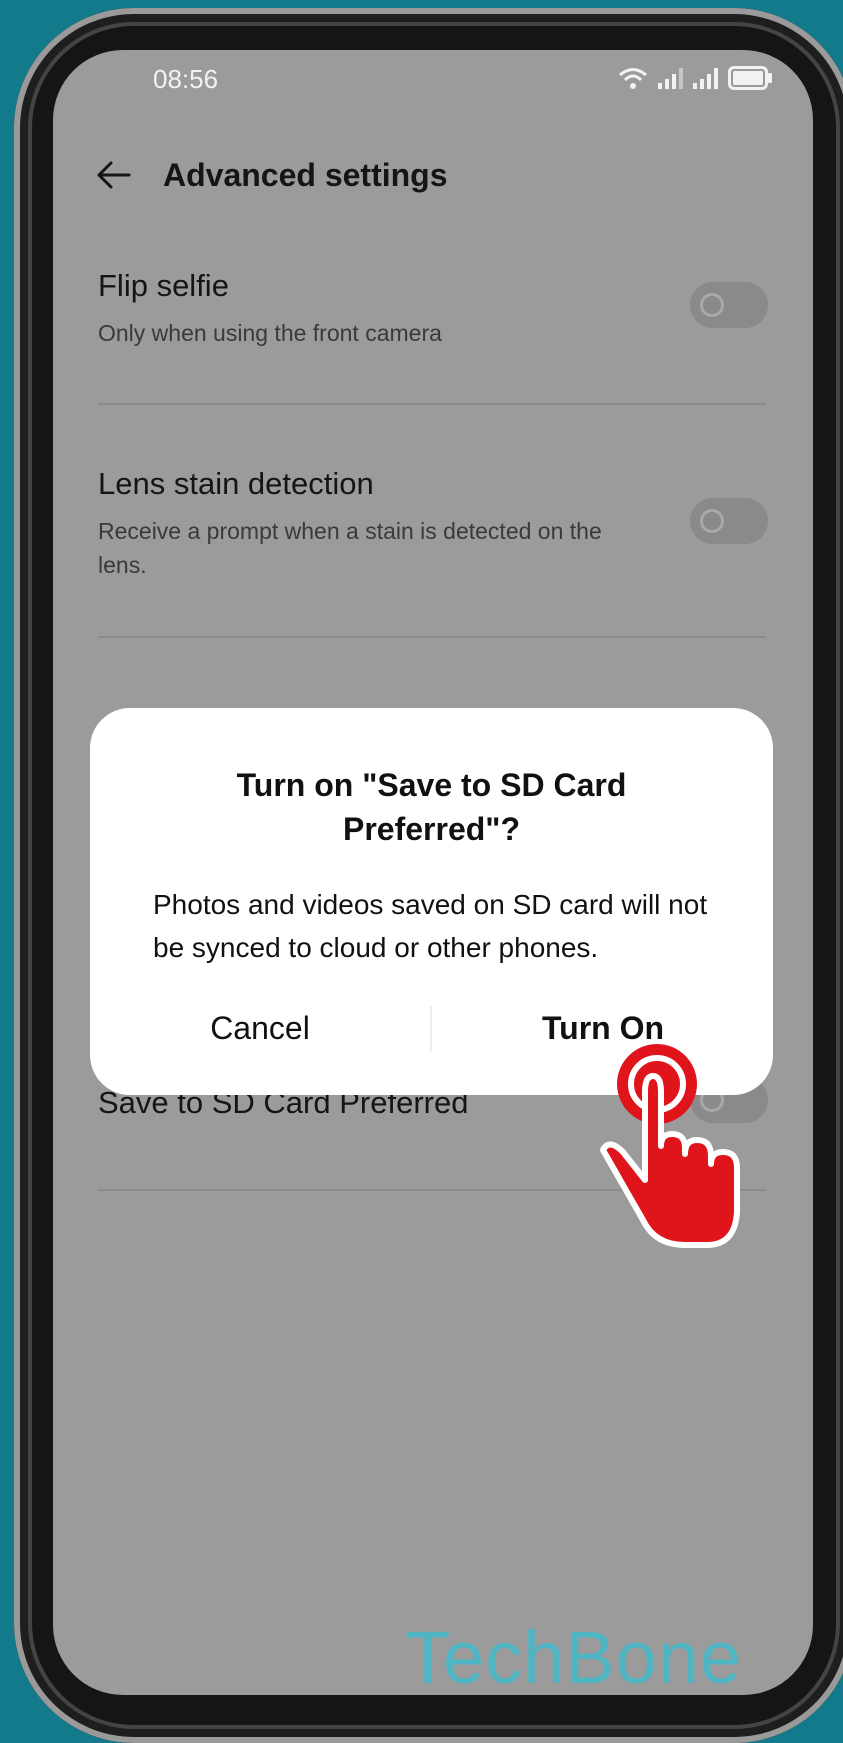  I want to click on lens-stain-toggle, so click(729, 521).